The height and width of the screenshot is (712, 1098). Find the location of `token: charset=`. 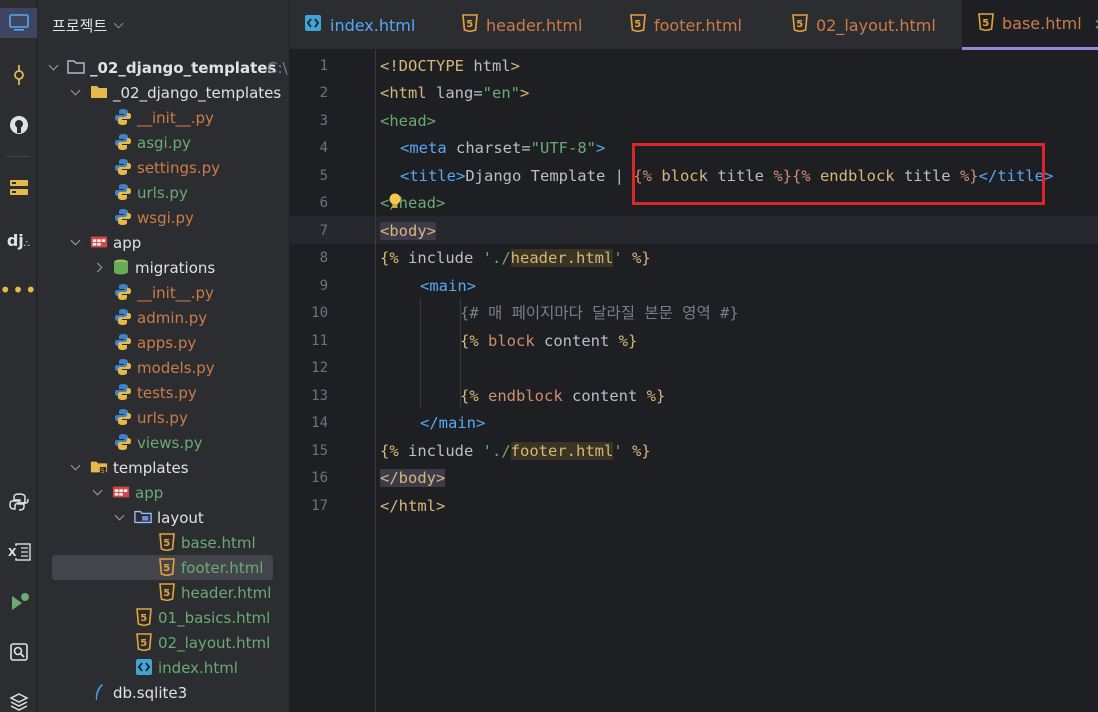

token: charset= is located at coordinates (488, 148).